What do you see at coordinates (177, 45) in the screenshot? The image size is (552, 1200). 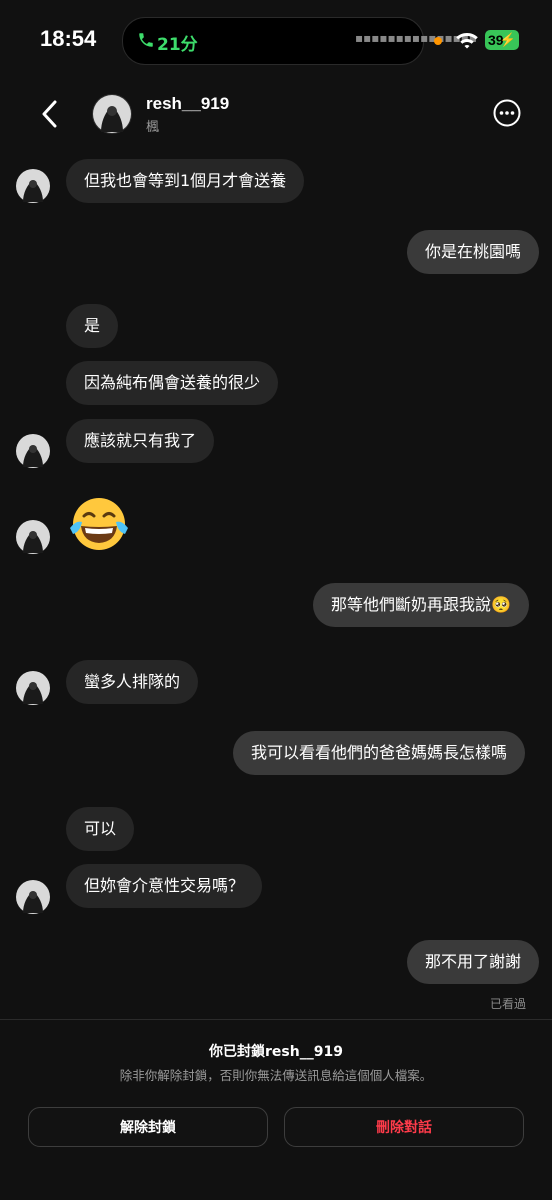 I see `call-duration: 21分` at bounding box center [177, 45].